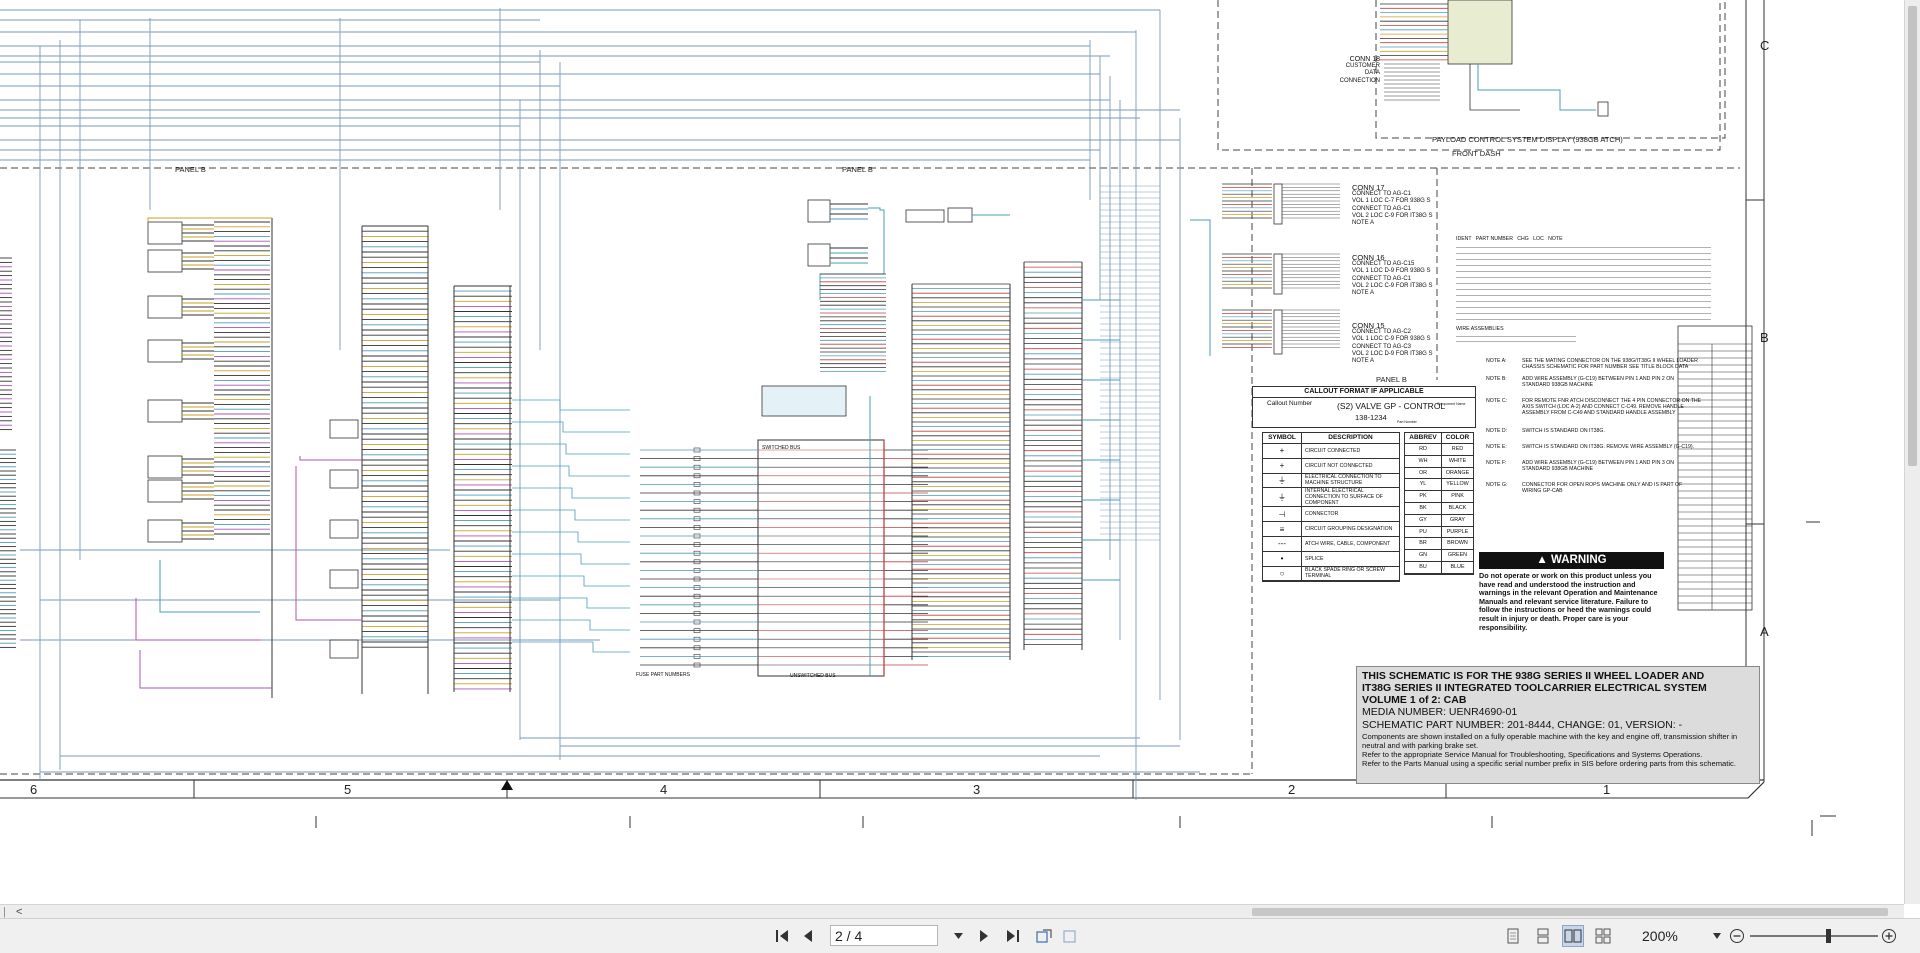 Image resolution: width=1920 pixels, height=953 pixels. I want to click on first-page-icon, so click(782, 936).